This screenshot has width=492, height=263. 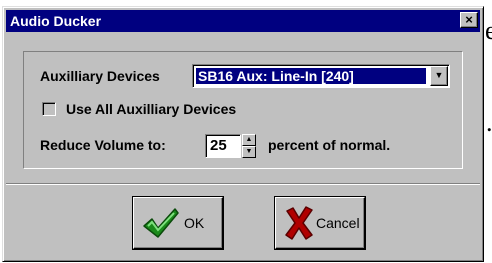 I want to click on reduce-volume-spinner: ▲ ▼, so click(x=249, y=146).